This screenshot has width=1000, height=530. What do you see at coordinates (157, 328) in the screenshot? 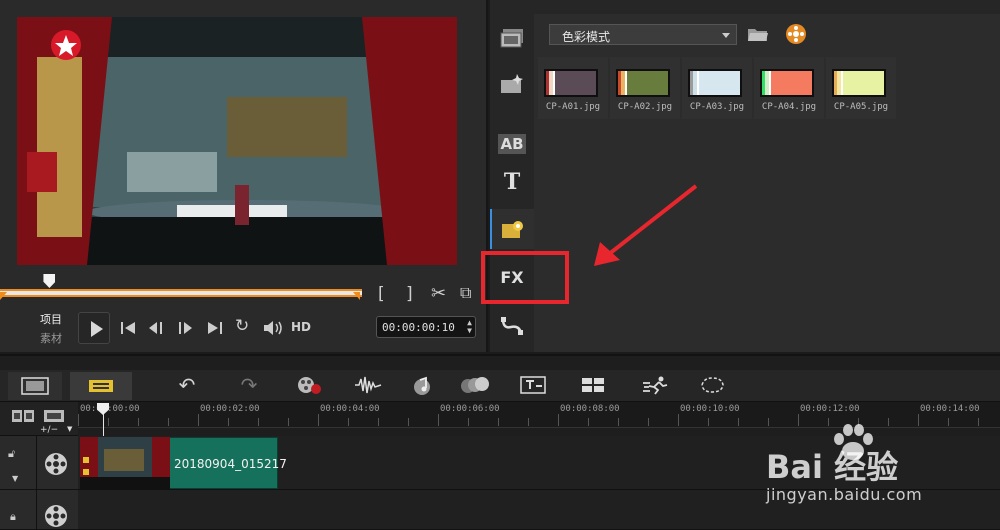
I see `previous-frame-icon` at bounding box center [157, 328].